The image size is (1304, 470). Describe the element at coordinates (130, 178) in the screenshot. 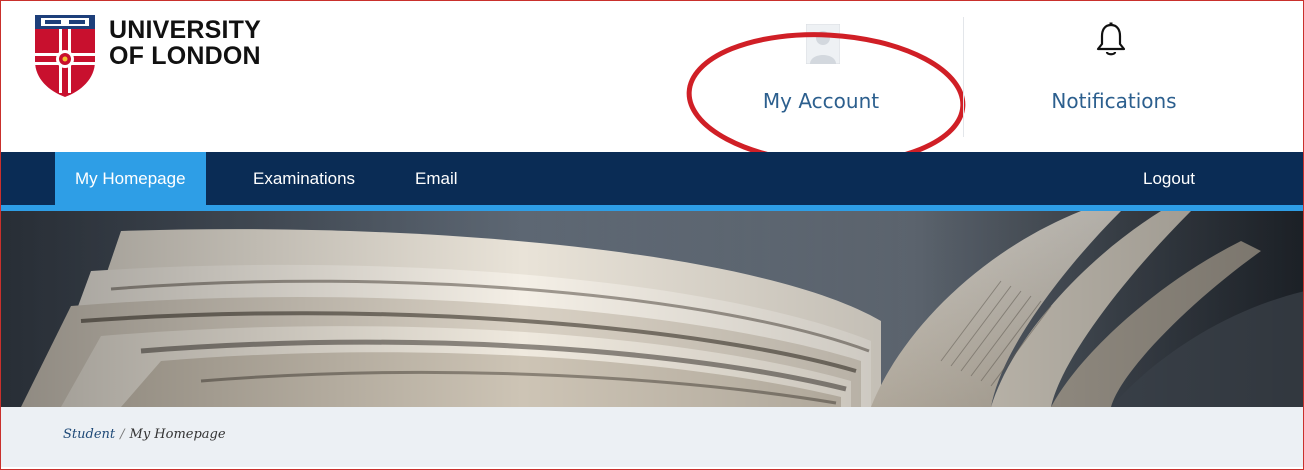

I see `nav-item-my-homepage: My Homepage` at that location.